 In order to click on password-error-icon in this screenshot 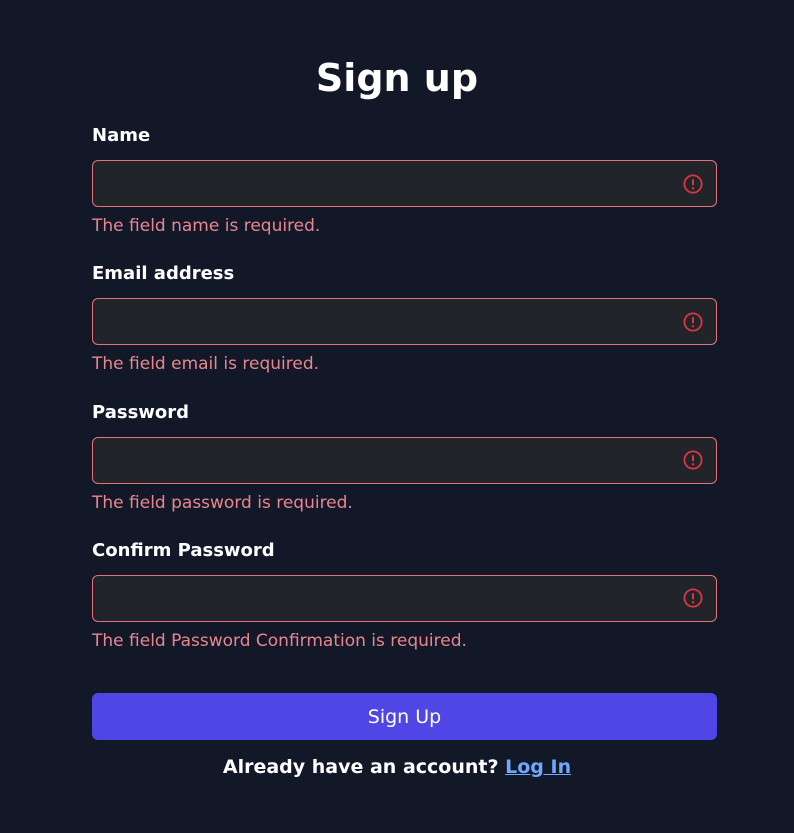, I will do `click(693, 460)`.